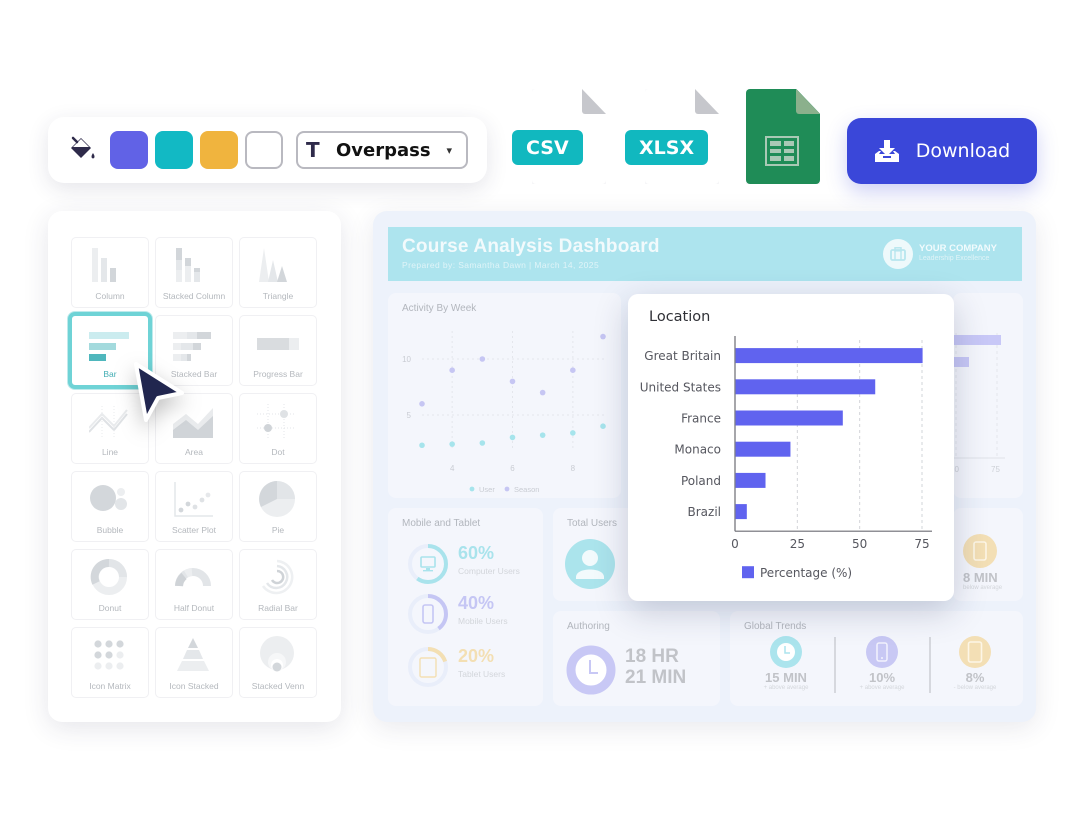  Describe the element at coordinates (278, 608) in the screenshot. I see `chart-type-label: Radial Bar` at that location.